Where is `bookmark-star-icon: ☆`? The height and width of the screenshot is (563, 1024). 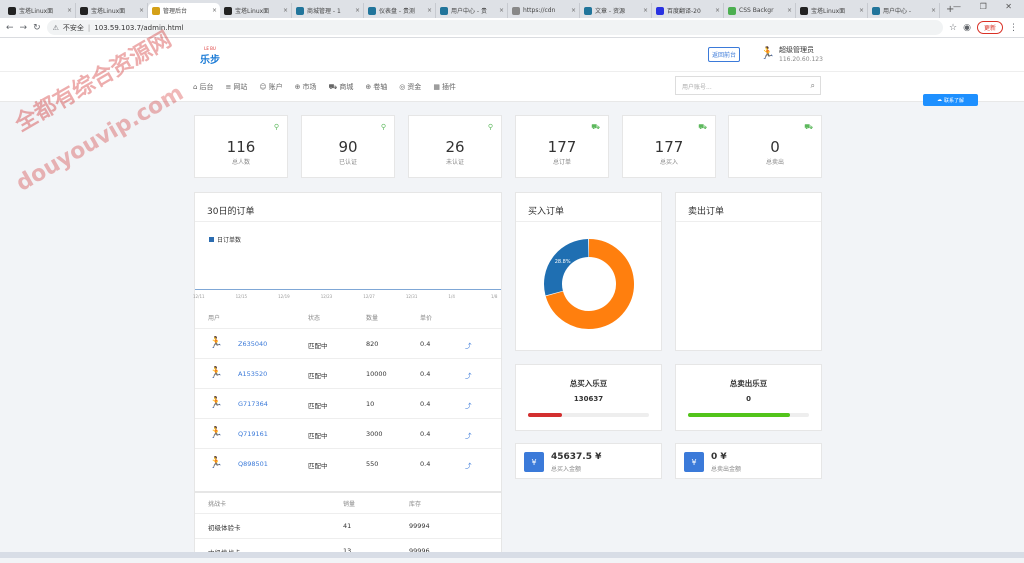
bookmark-star-icon: ☆ is located at coordinates (953, 28).